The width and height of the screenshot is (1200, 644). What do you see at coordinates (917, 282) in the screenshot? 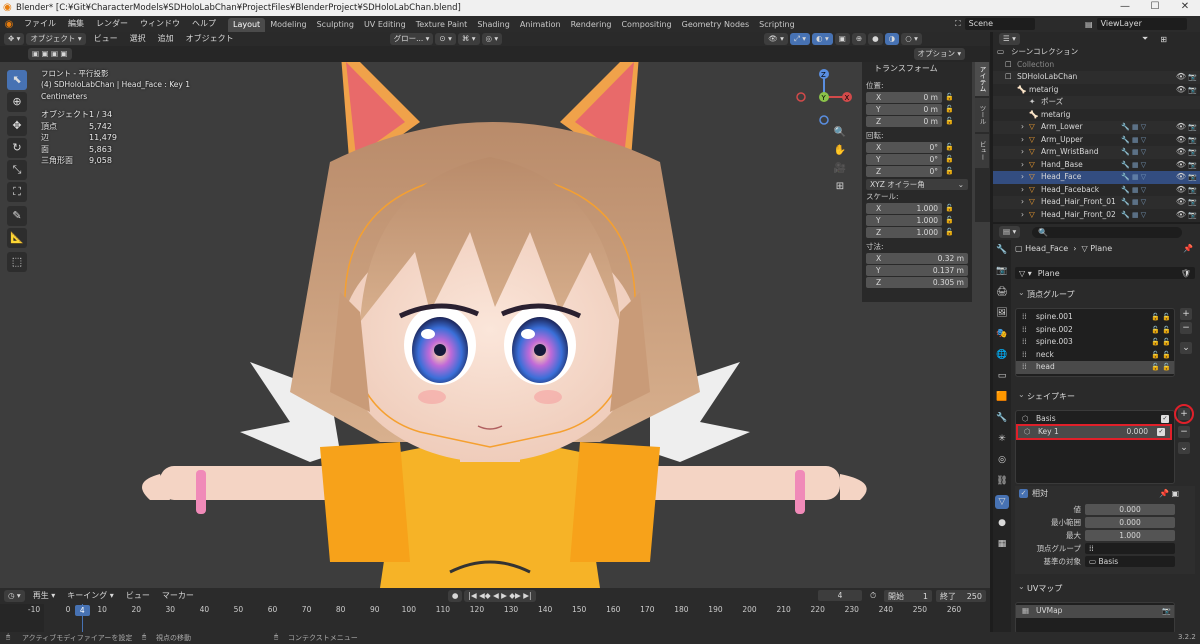
I see `dimensions-field-z: Z 0.305 m` at bounding box center [917, 282].